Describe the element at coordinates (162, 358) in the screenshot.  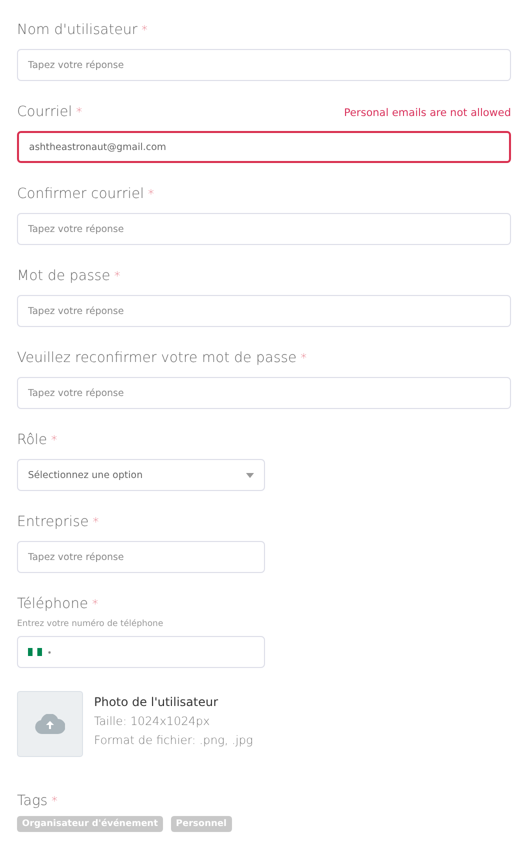
I see `field-label: Veuillez reconfirmer votre mot de passe *` at that location.